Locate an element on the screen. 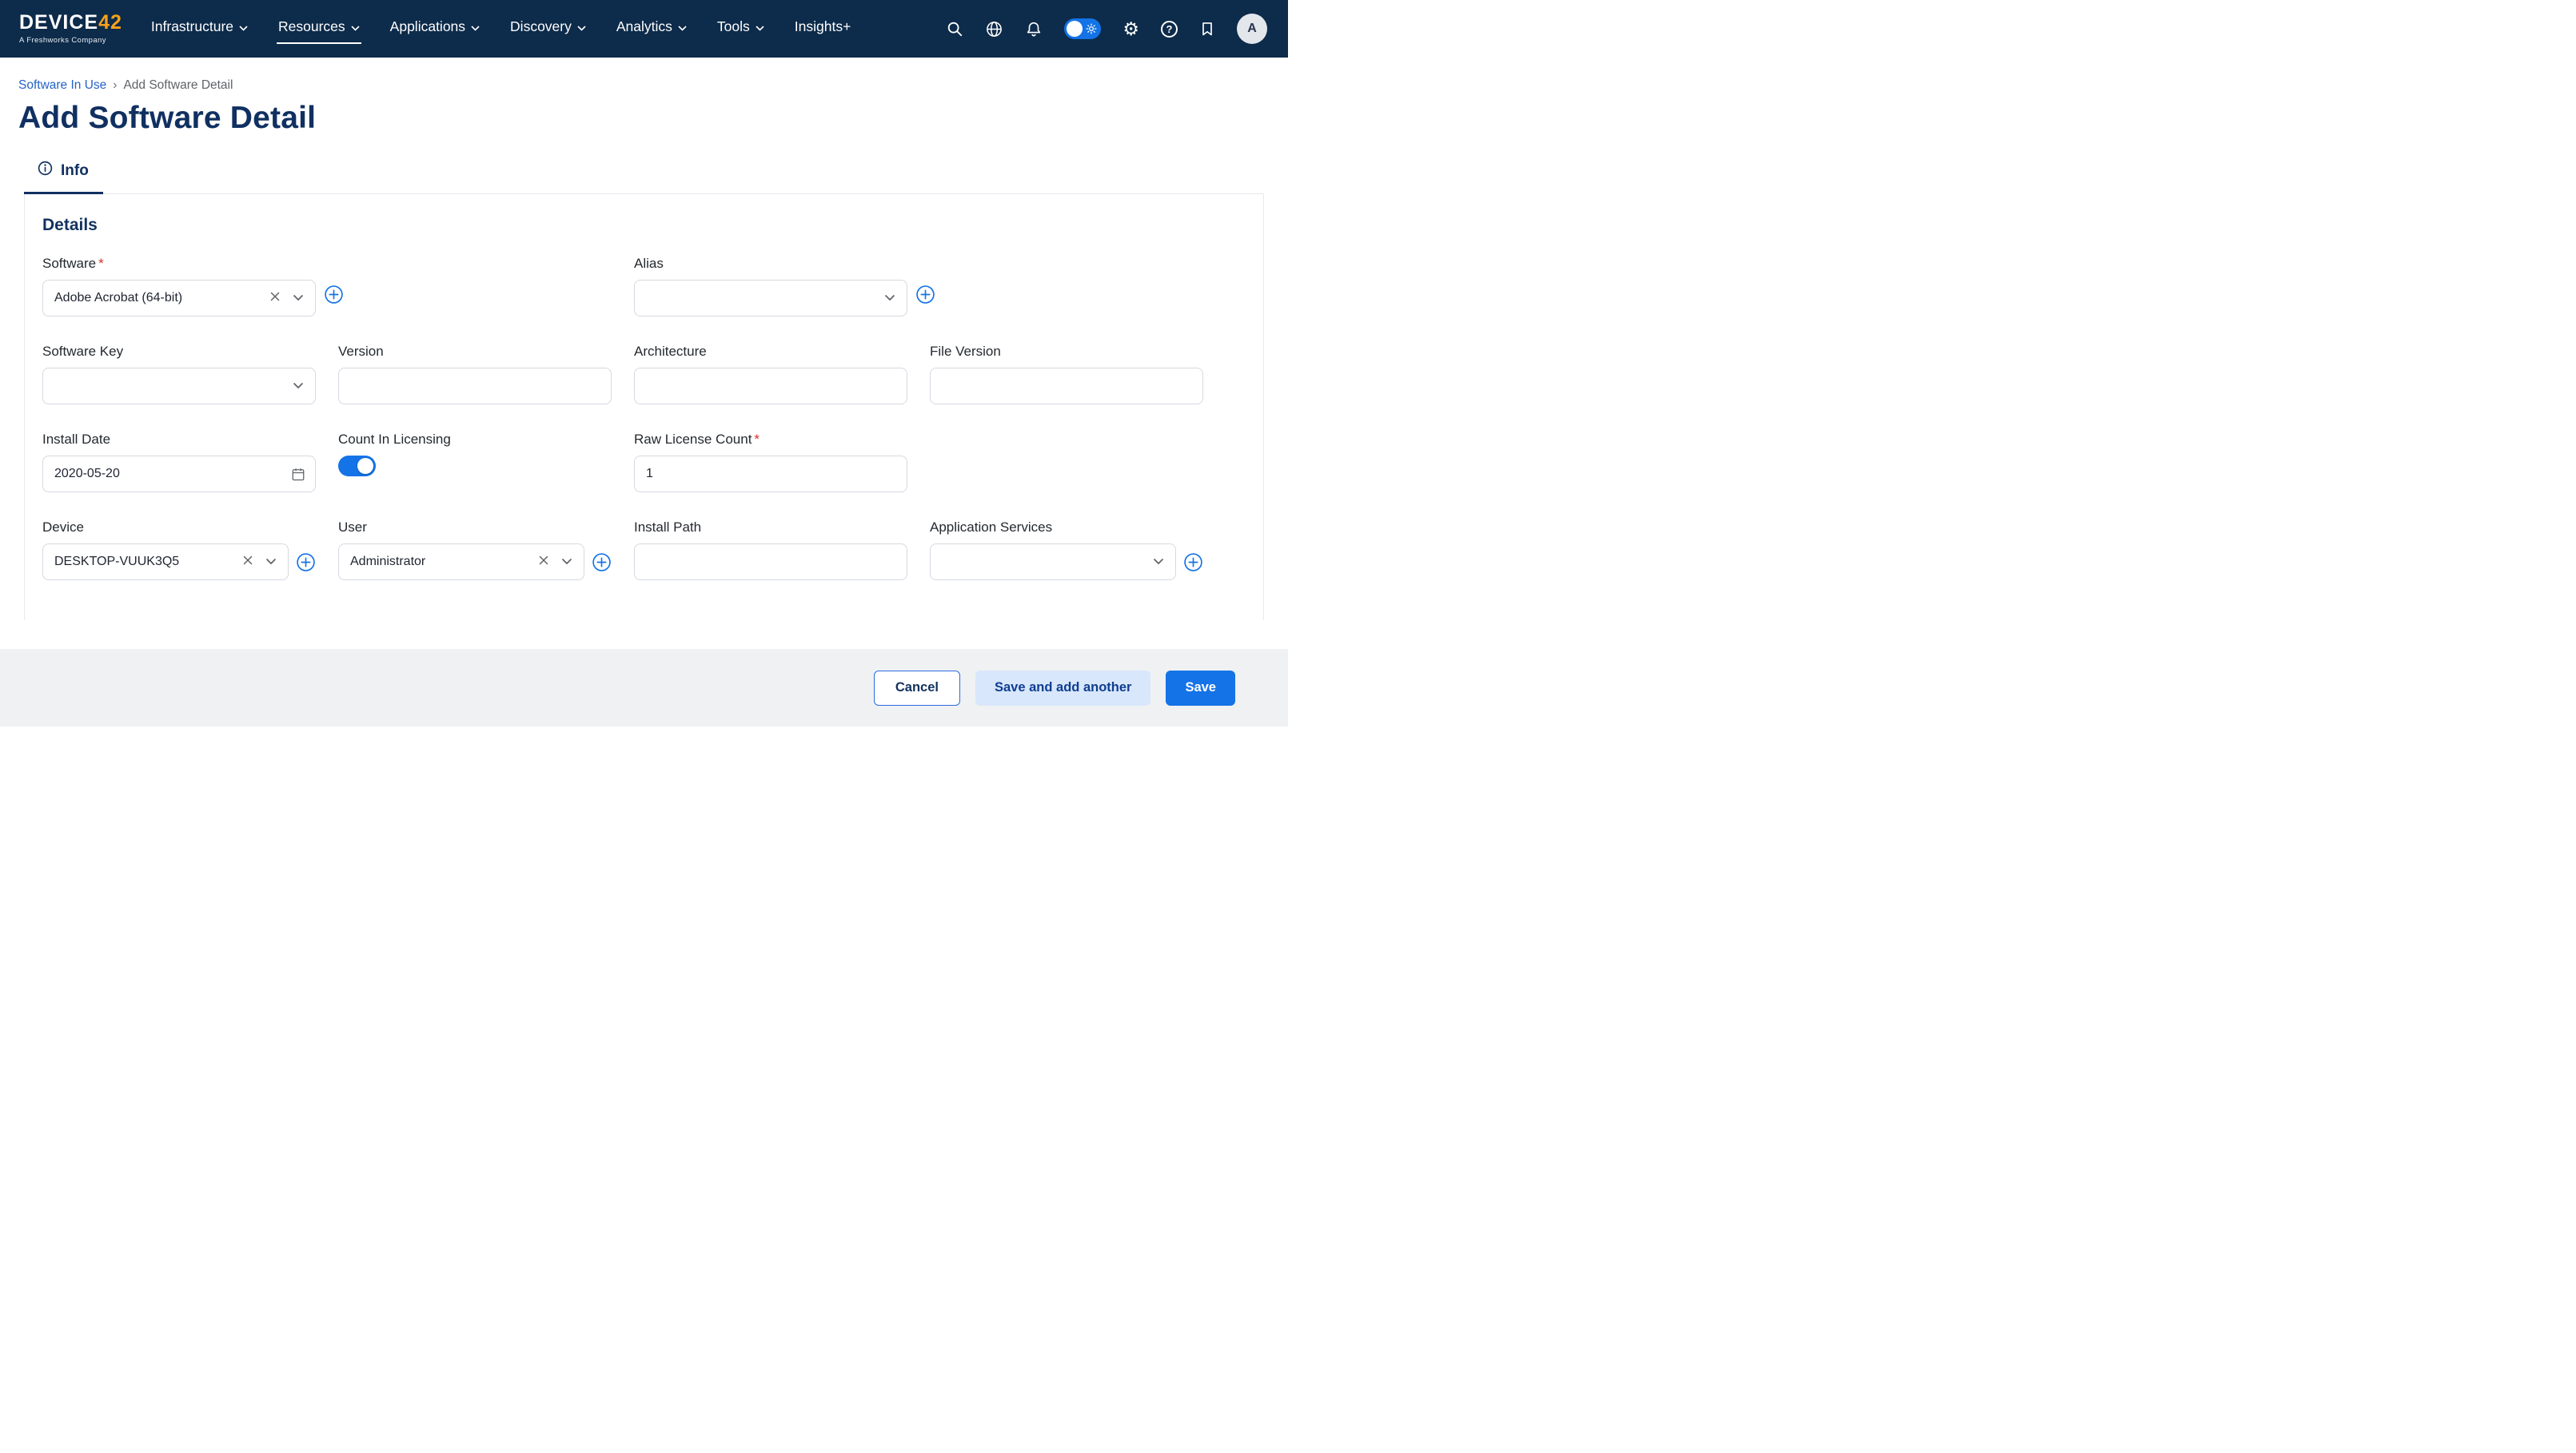 The image size is (2576, 1453). software-key-select is located at coordinates (179, 386).